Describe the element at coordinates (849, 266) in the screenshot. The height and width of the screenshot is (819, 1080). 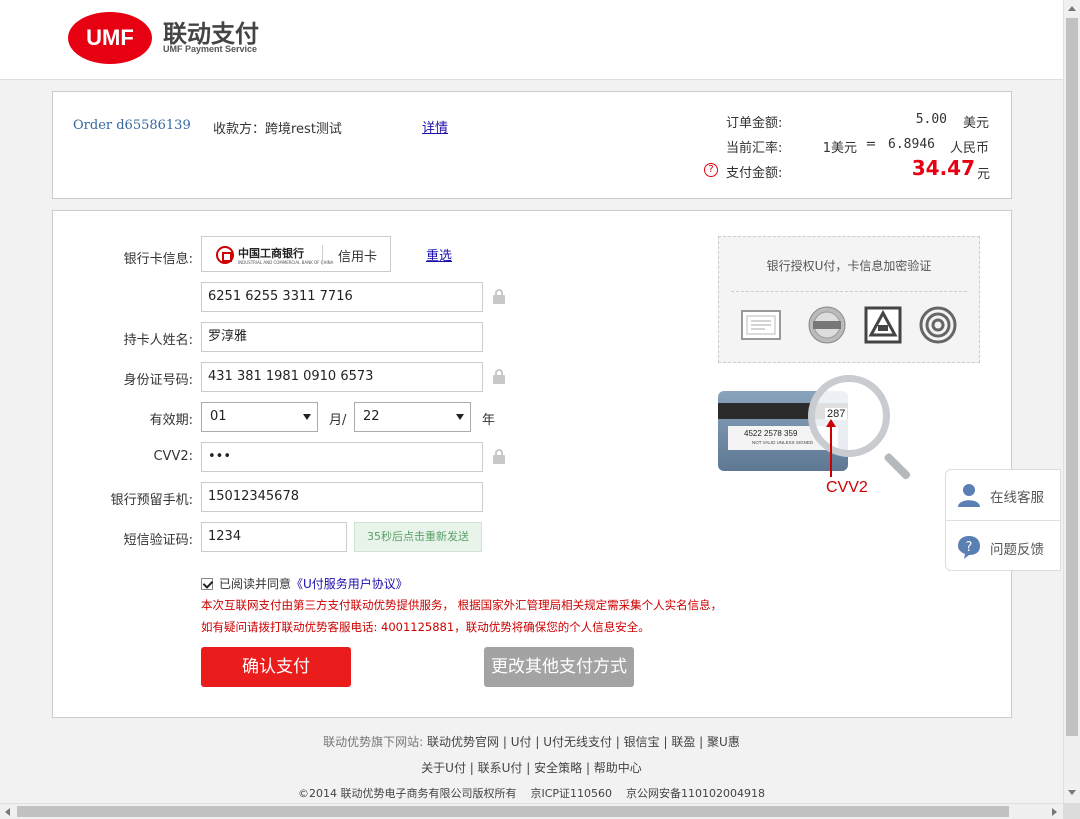
I see `verify-title: 银行授权U付，卡信息加密验证` at that location.